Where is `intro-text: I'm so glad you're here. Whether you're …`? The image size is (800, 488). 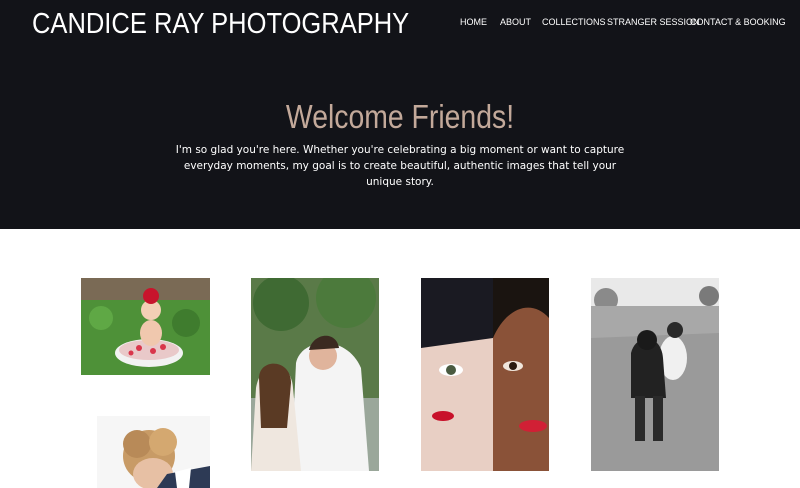
intro-text: I'm so glad you're here. Whether you're … is located at coordinates (400, 166).